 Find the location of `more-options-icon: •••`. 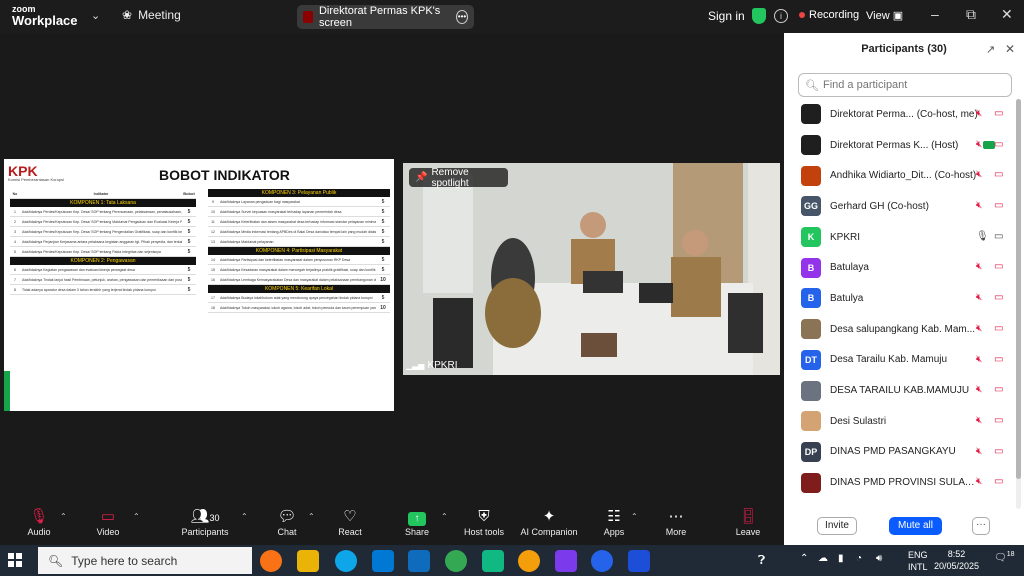

more-options-icon: ••• is located at coordinates (462, 17).